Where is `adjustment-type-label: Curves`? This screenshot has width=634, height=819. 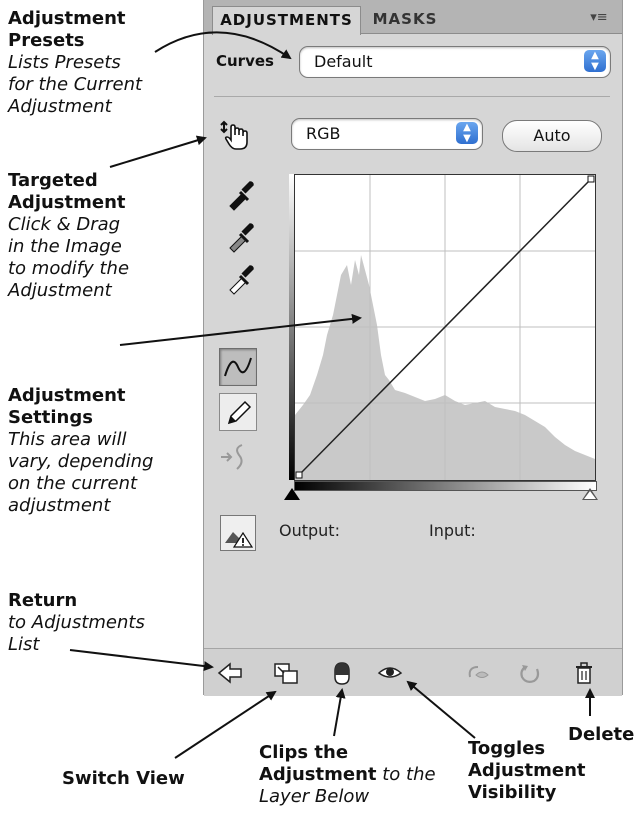 adjustment-type-label: Curves is located at coordinates (245, 61).